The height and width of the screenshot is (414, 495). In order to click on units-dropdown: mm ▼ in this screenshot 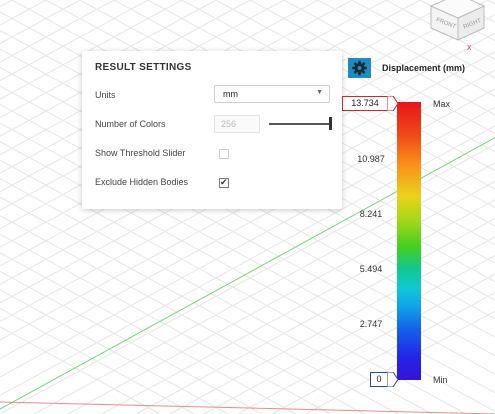, I will do `click(272, 94)`.